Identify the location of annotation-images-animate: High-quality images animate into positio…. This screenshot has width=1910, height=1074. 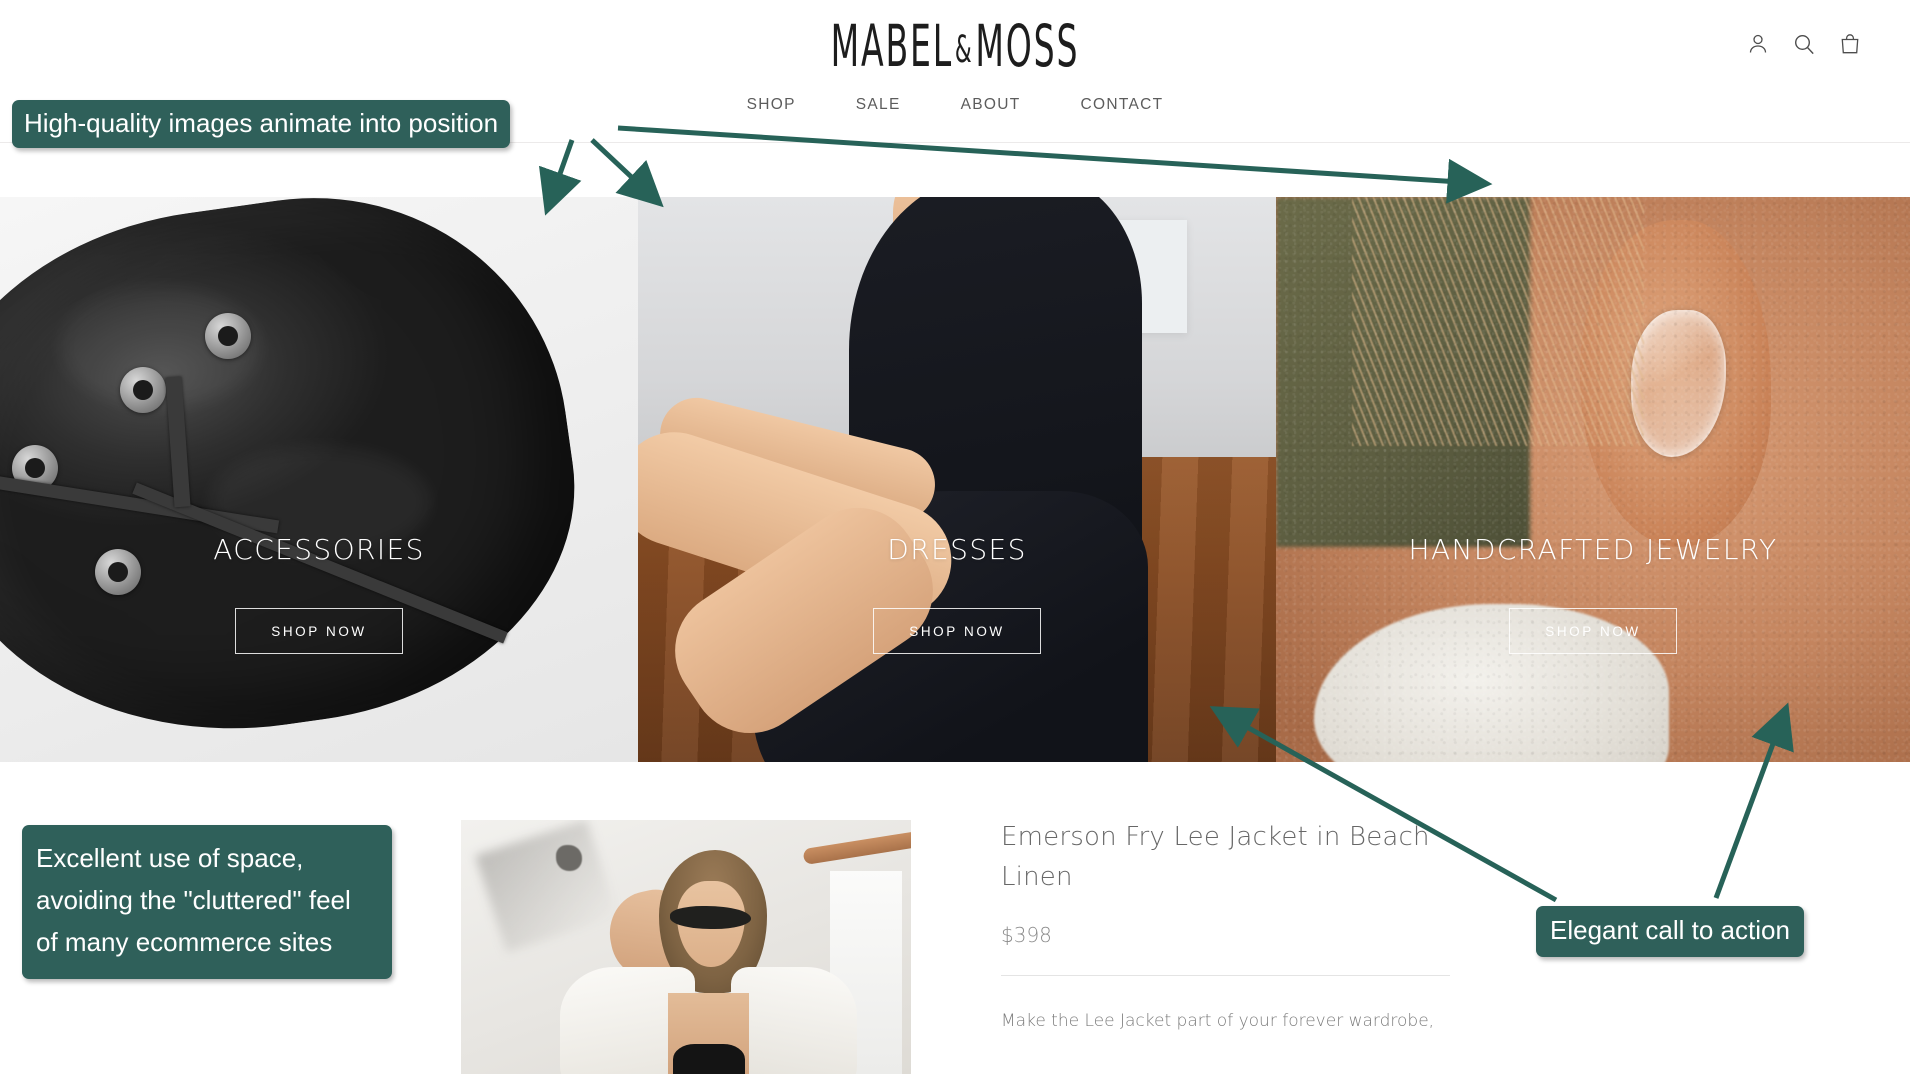
(261, 124).